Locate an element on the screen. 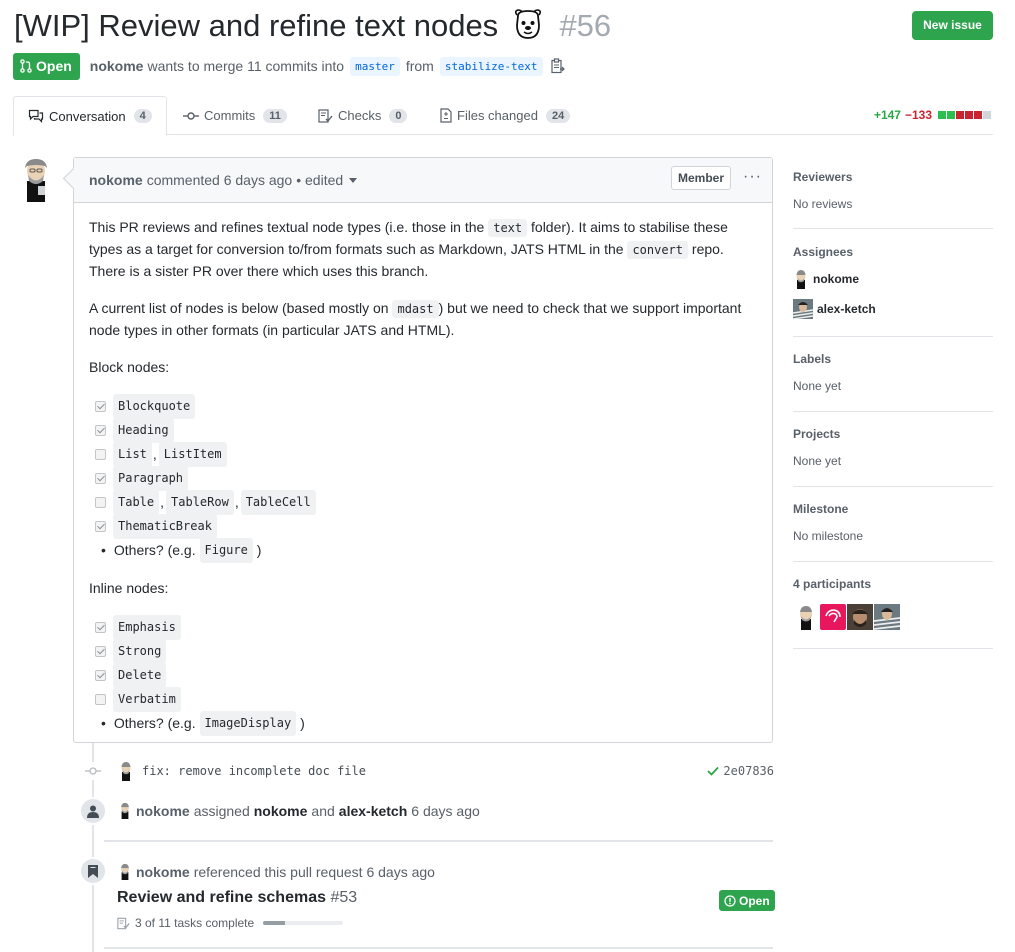 The height and width of the screenshot is (952, 1015). referenced-pr-tasks: 3 of 11 tasks complete is located at coordinates (230, 923).